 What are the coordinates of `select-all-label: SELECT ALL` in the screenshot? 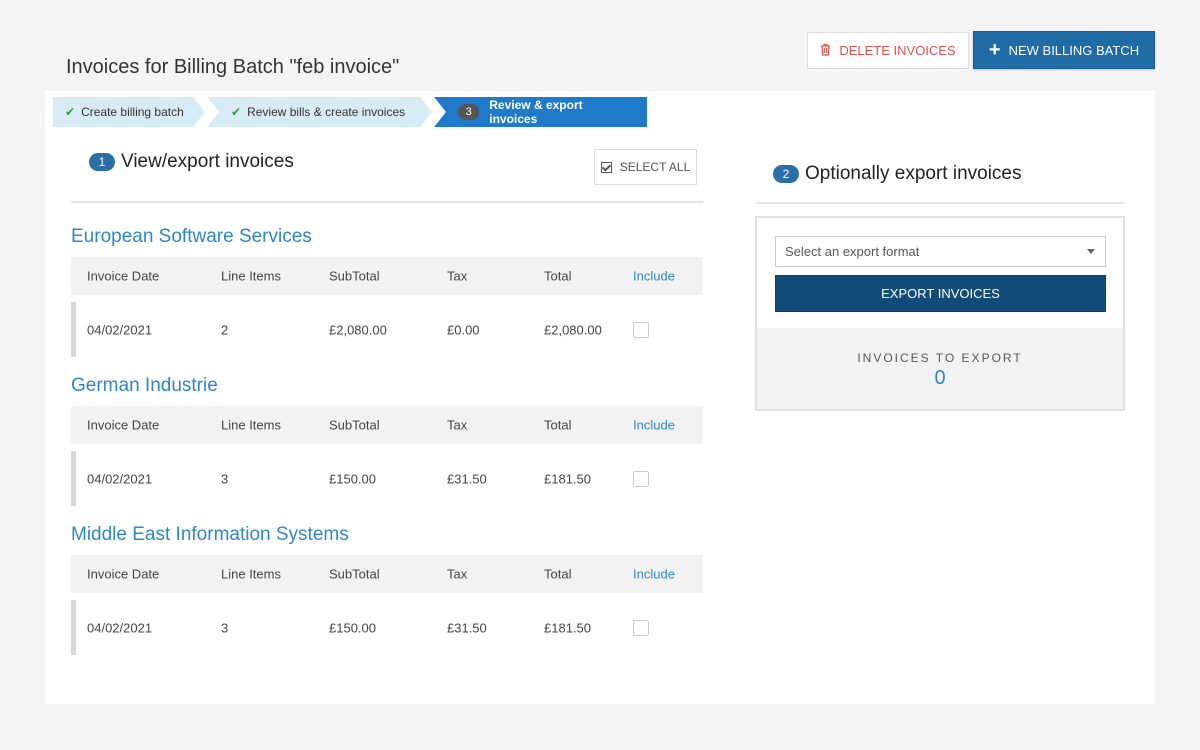 It's located at (655, 167).